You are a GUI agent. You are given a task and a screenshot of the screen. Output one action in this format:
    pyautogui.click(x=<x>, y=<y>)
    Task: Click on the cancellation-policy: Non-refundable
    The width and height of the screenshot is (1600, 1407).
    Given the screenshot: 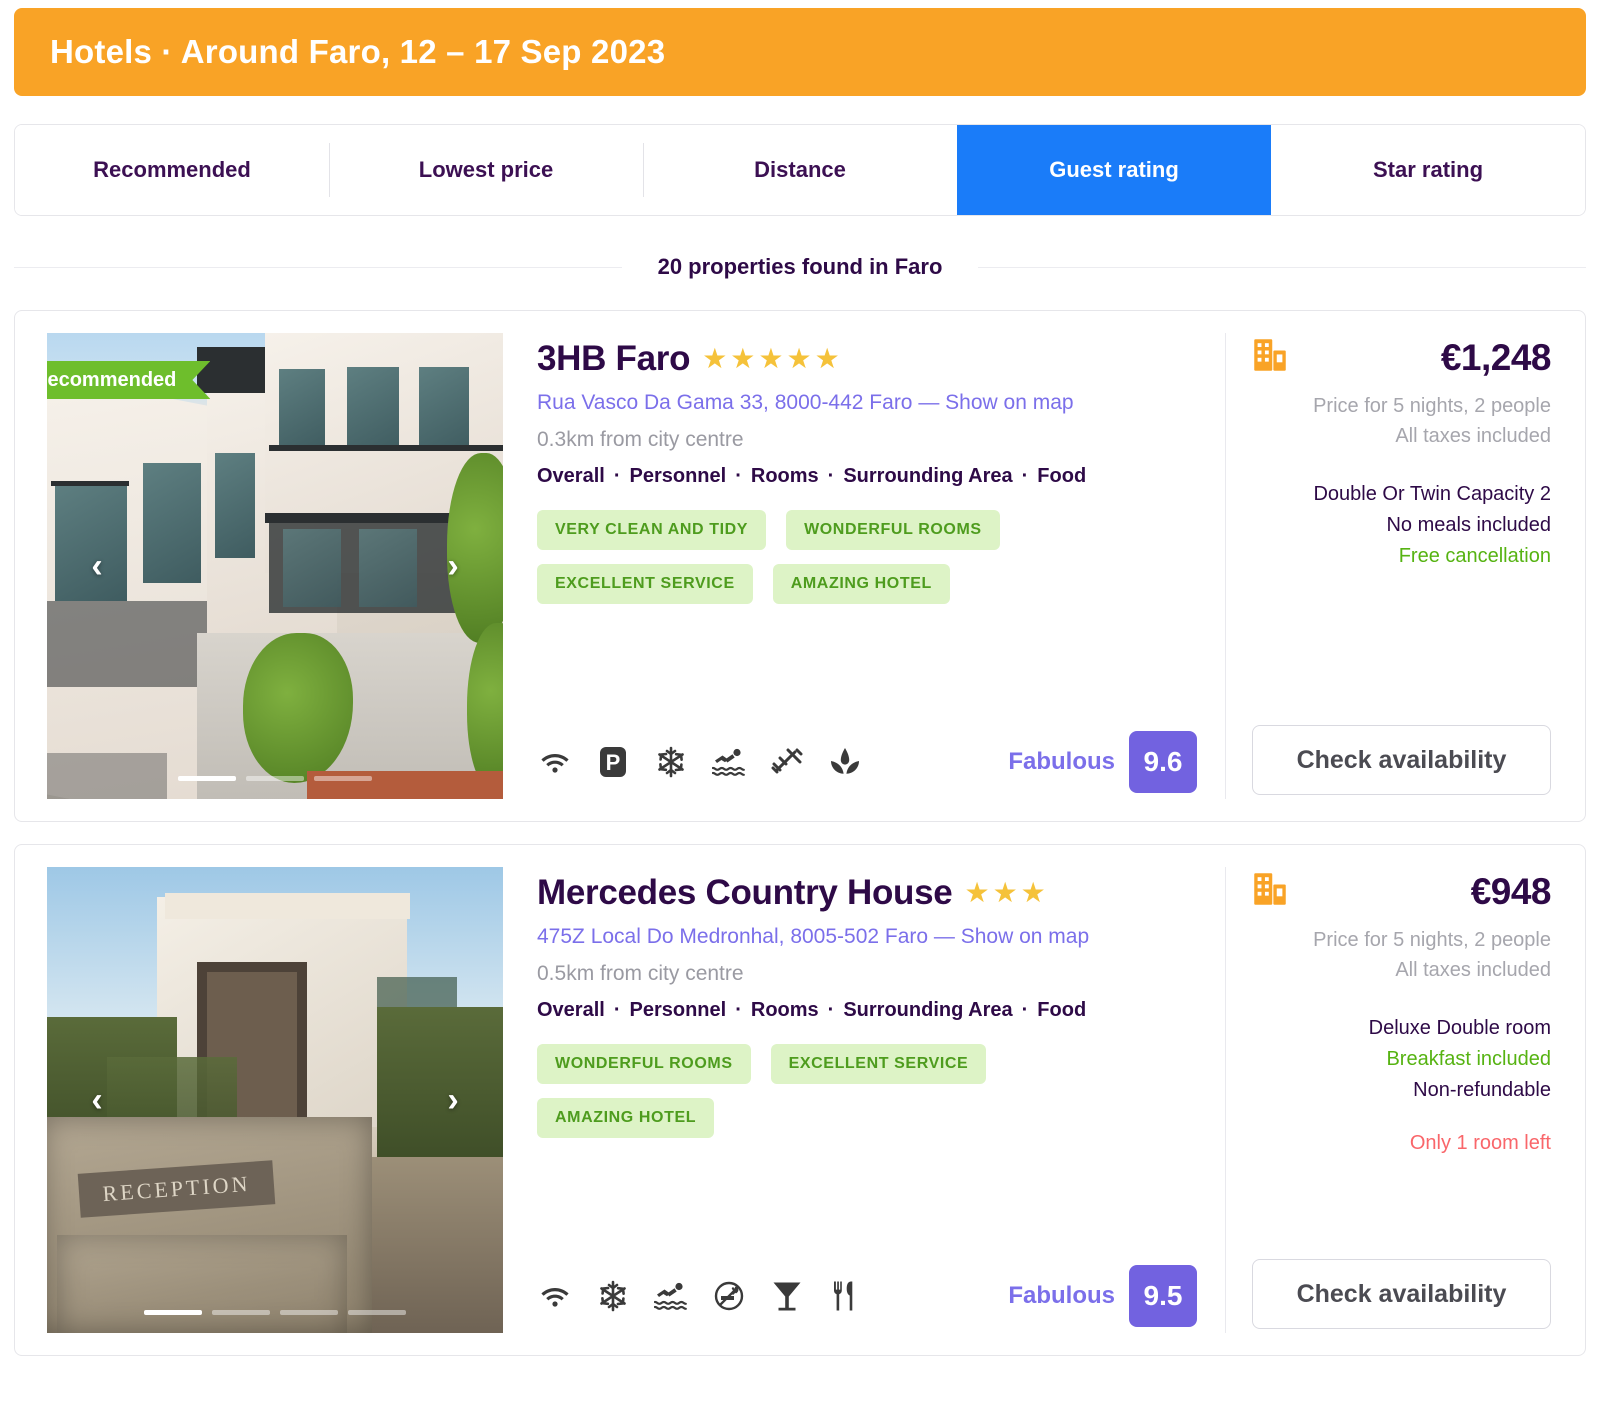 What is the action you would take?
    pyautogui.click(x=1482, y=1090)
    